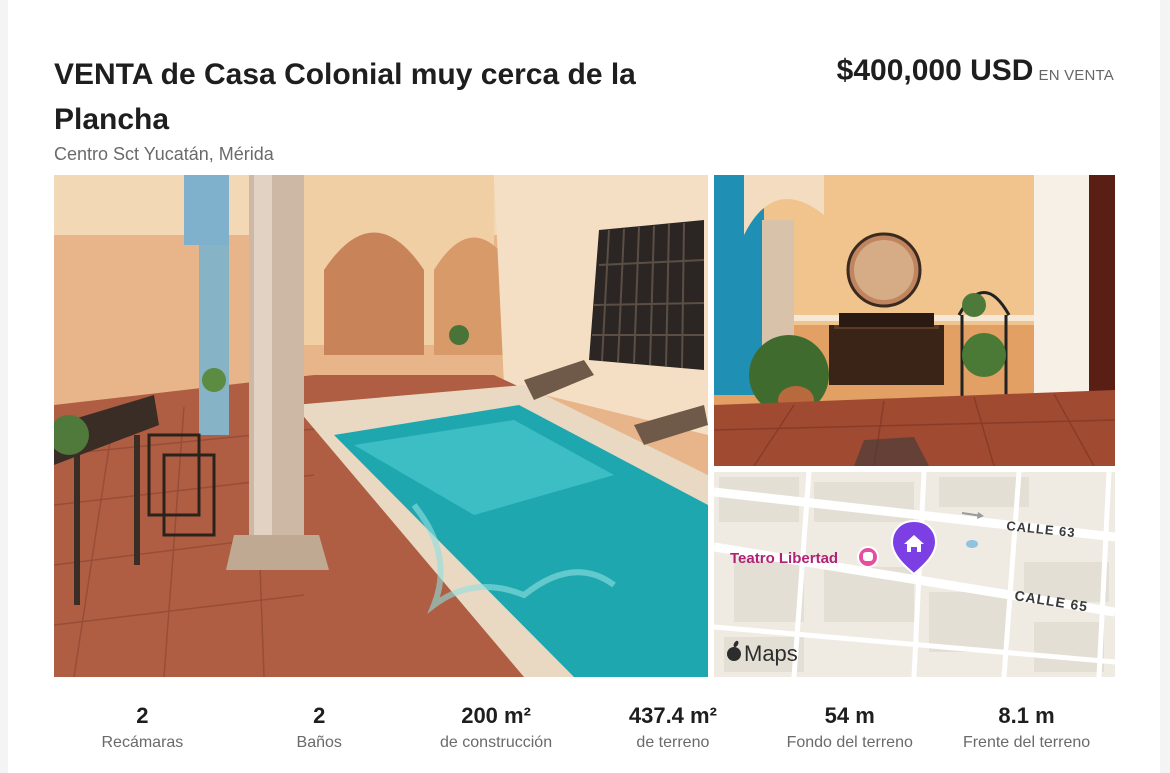  What do you see at coordinates (1076, 75) in the screenshot?
I see `listing-status: EN VENTA` at bounding box center [1076, 75].